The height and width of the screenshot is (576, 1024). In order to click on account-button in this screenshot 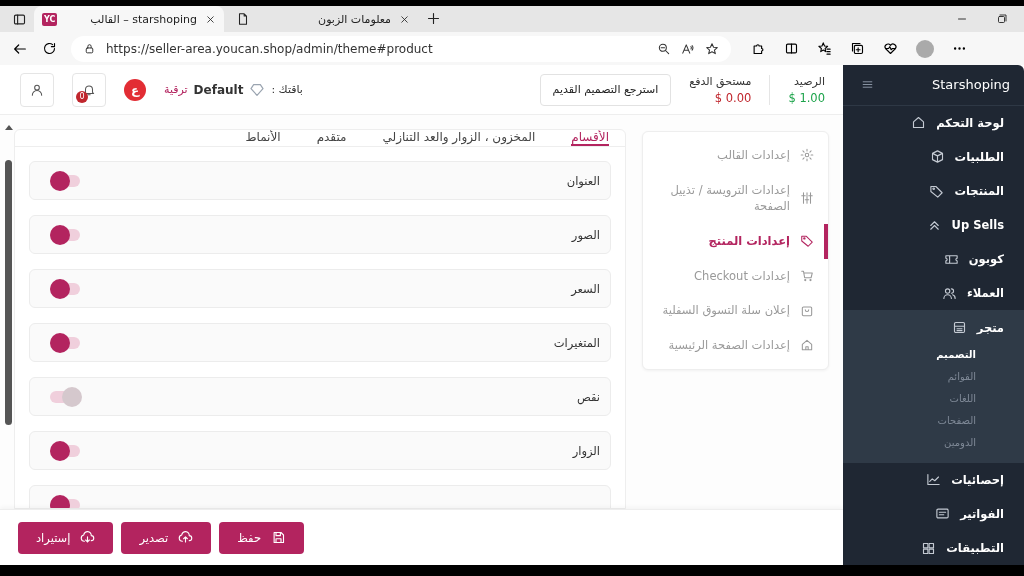, I will do `click(37, 89)`.